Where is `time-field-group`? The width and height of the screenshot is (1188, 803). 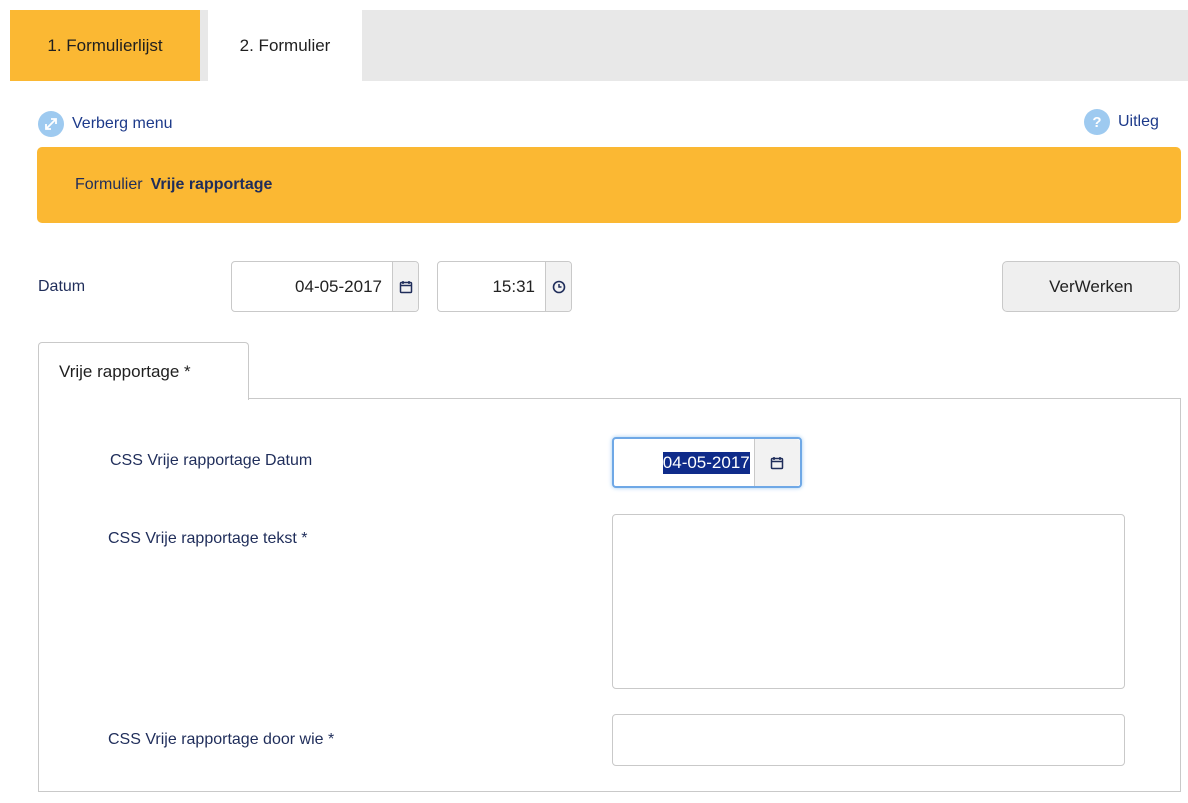
time-field-group is located at coordinates (504, 286).